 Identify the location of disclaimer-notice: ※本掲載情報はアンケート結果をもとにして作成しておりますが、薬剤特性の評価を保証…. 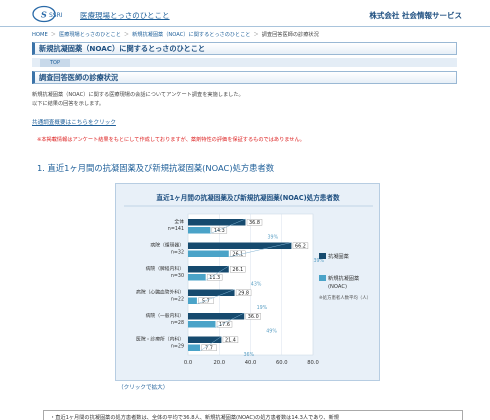
(171, 140).